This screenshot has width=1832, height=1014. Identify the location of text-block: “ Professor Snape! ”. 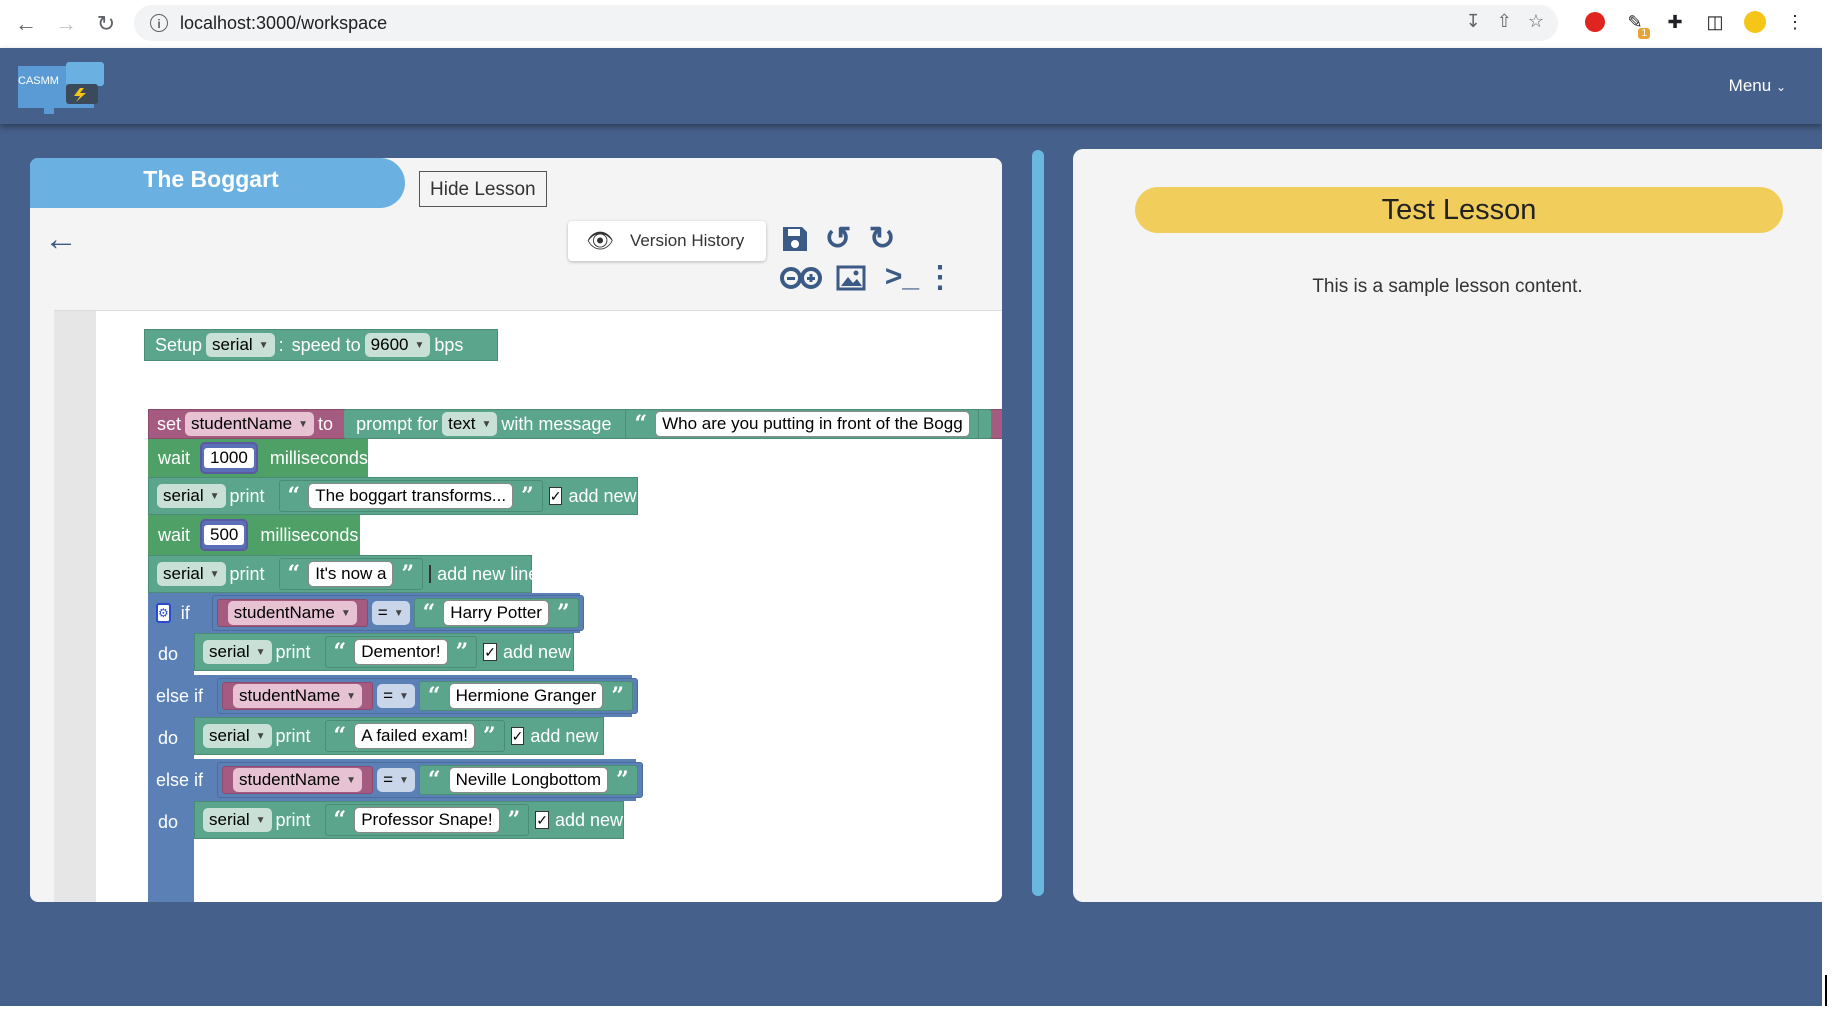
(427, 820).